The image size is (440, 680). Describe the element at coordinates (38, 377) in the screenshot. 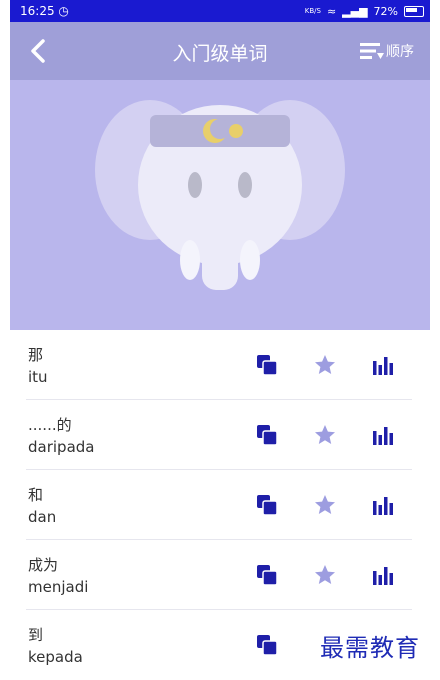

I see `word-malay: itu` at that location.